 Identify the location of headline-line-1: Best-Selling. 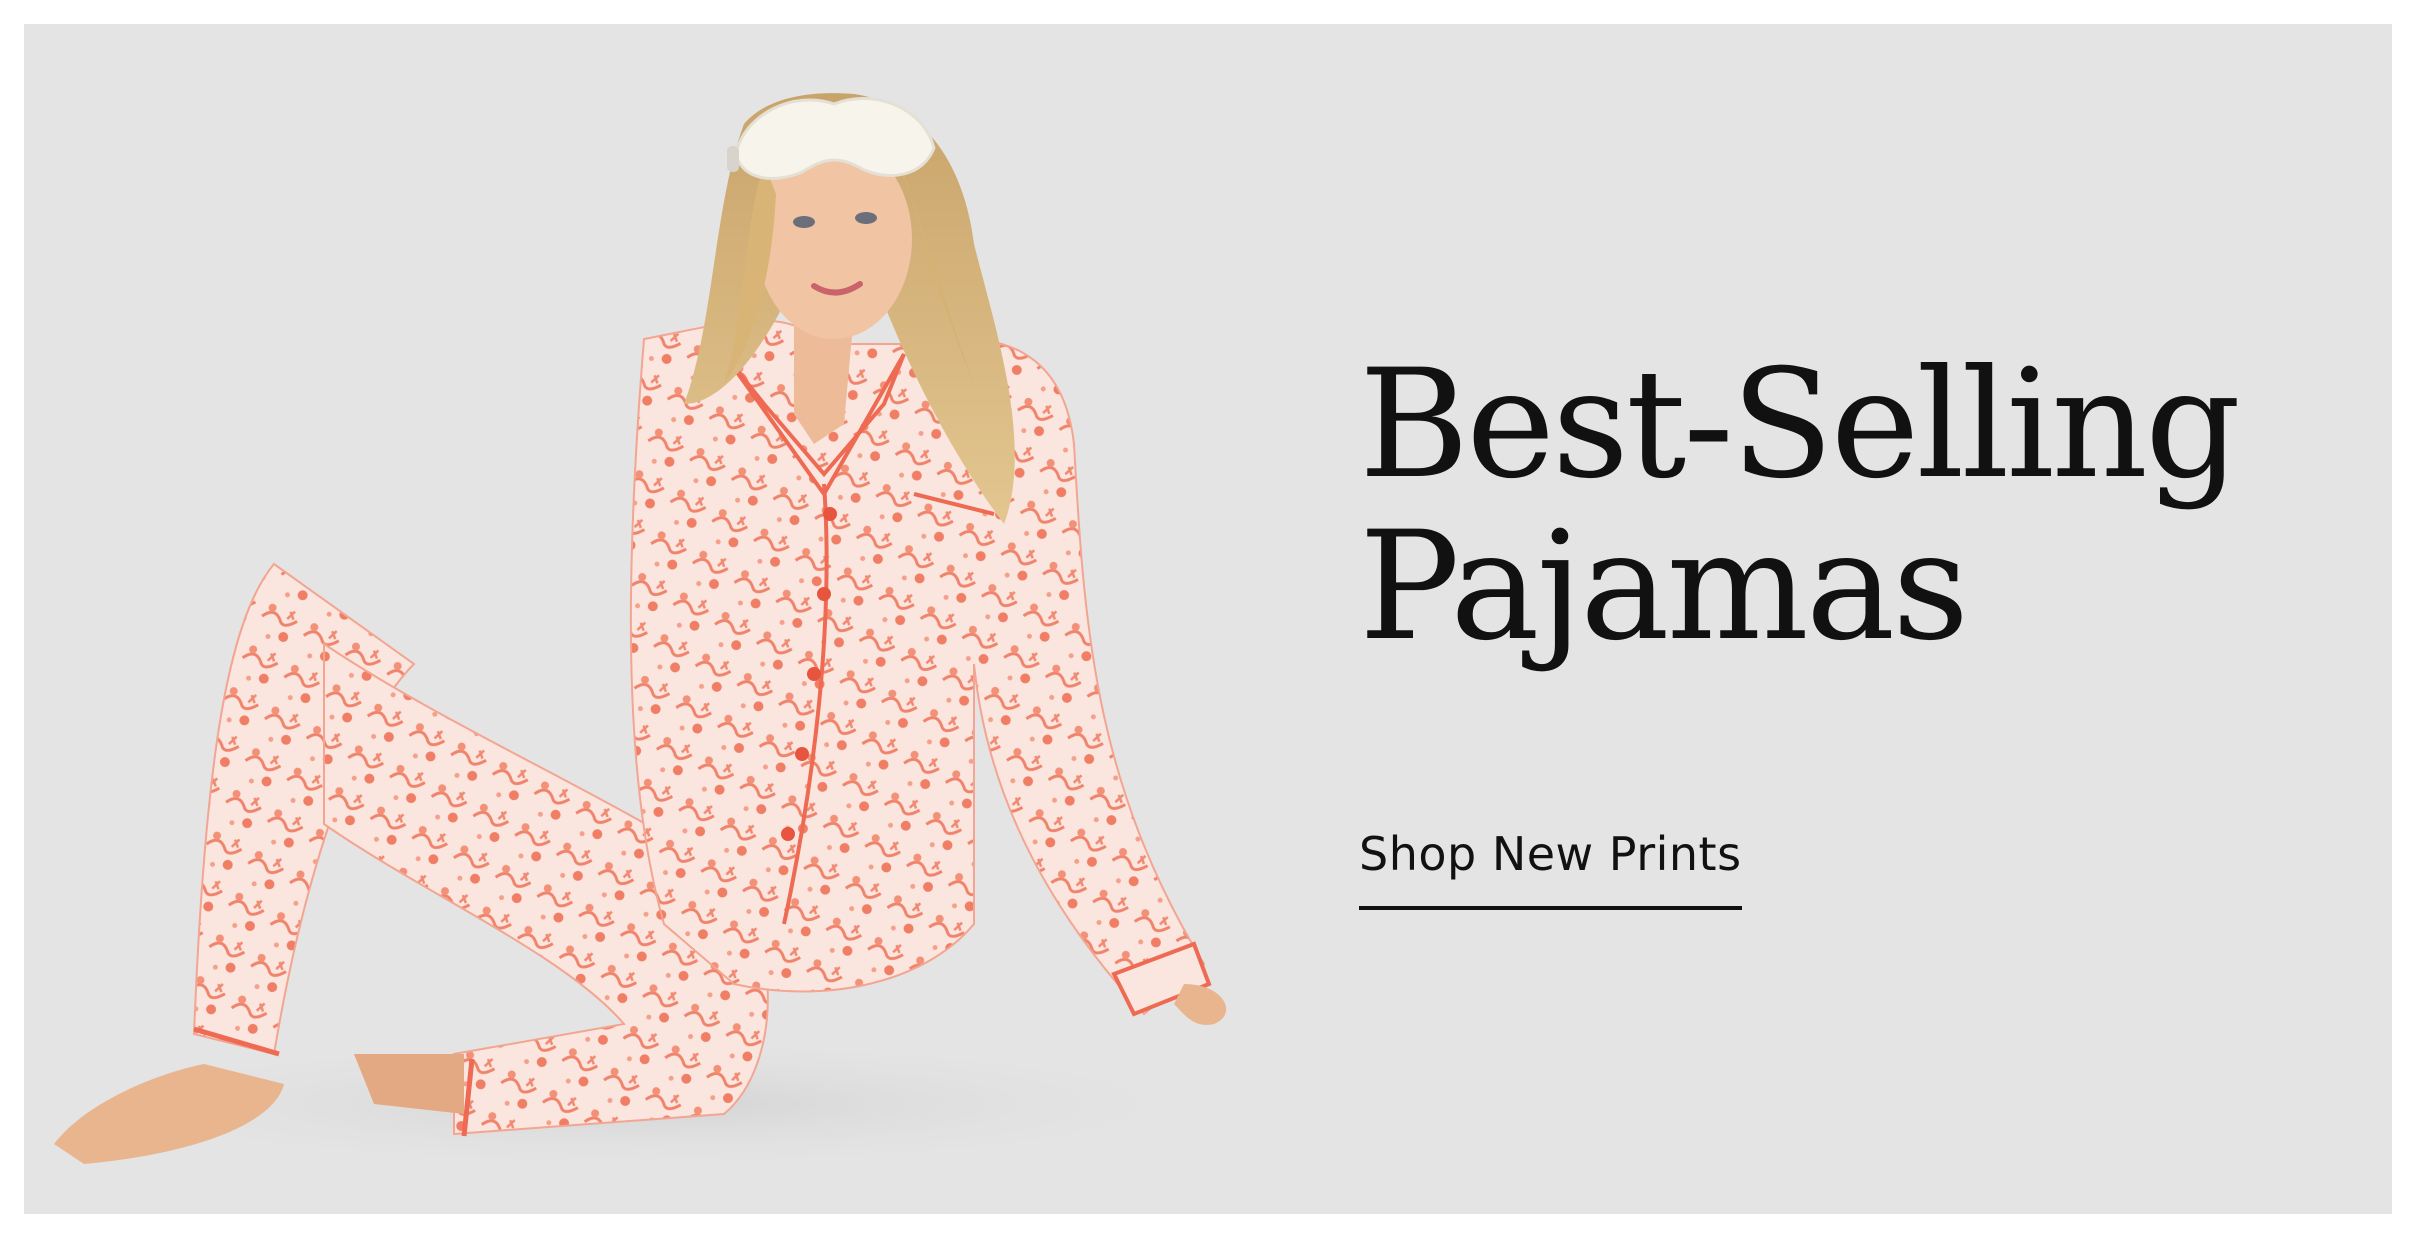
(1800, 425).